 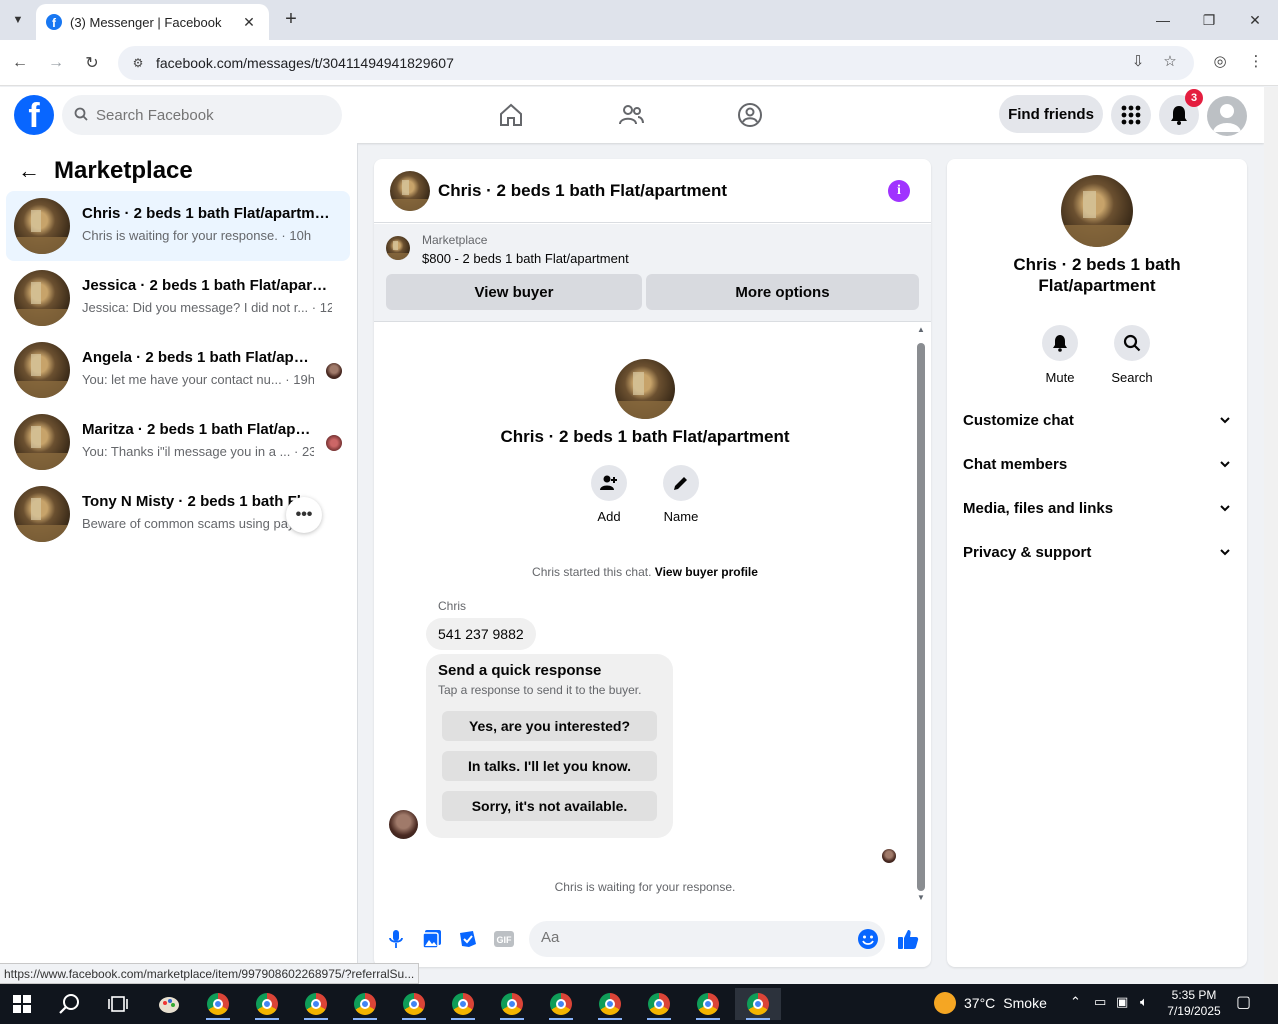 I want to click on system-clock: 5:35 PM 7/19/2025, so click(x=1194, y=1003).